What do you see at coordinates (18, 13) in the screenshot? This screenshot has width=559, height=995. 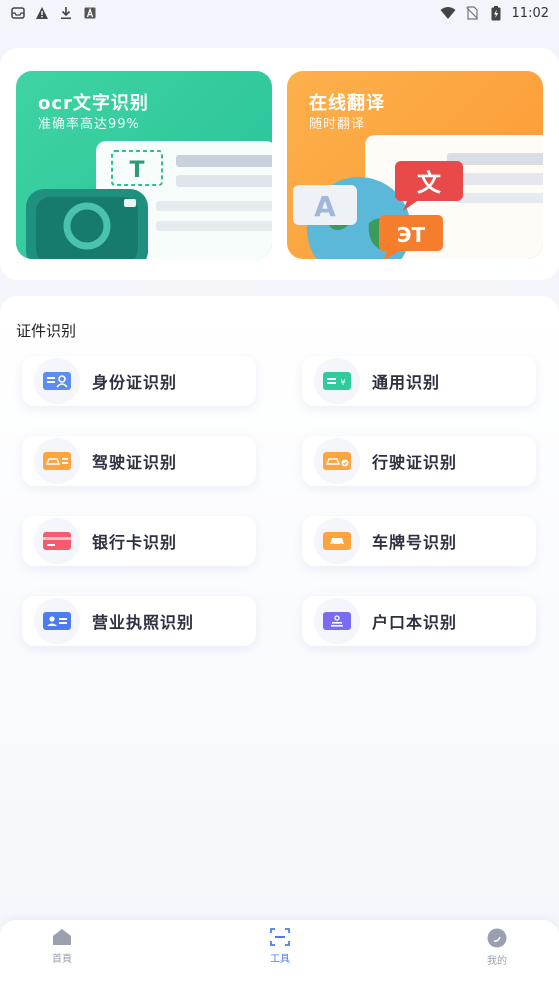 I see `inbox-icon` at bounding box center [18, 13].